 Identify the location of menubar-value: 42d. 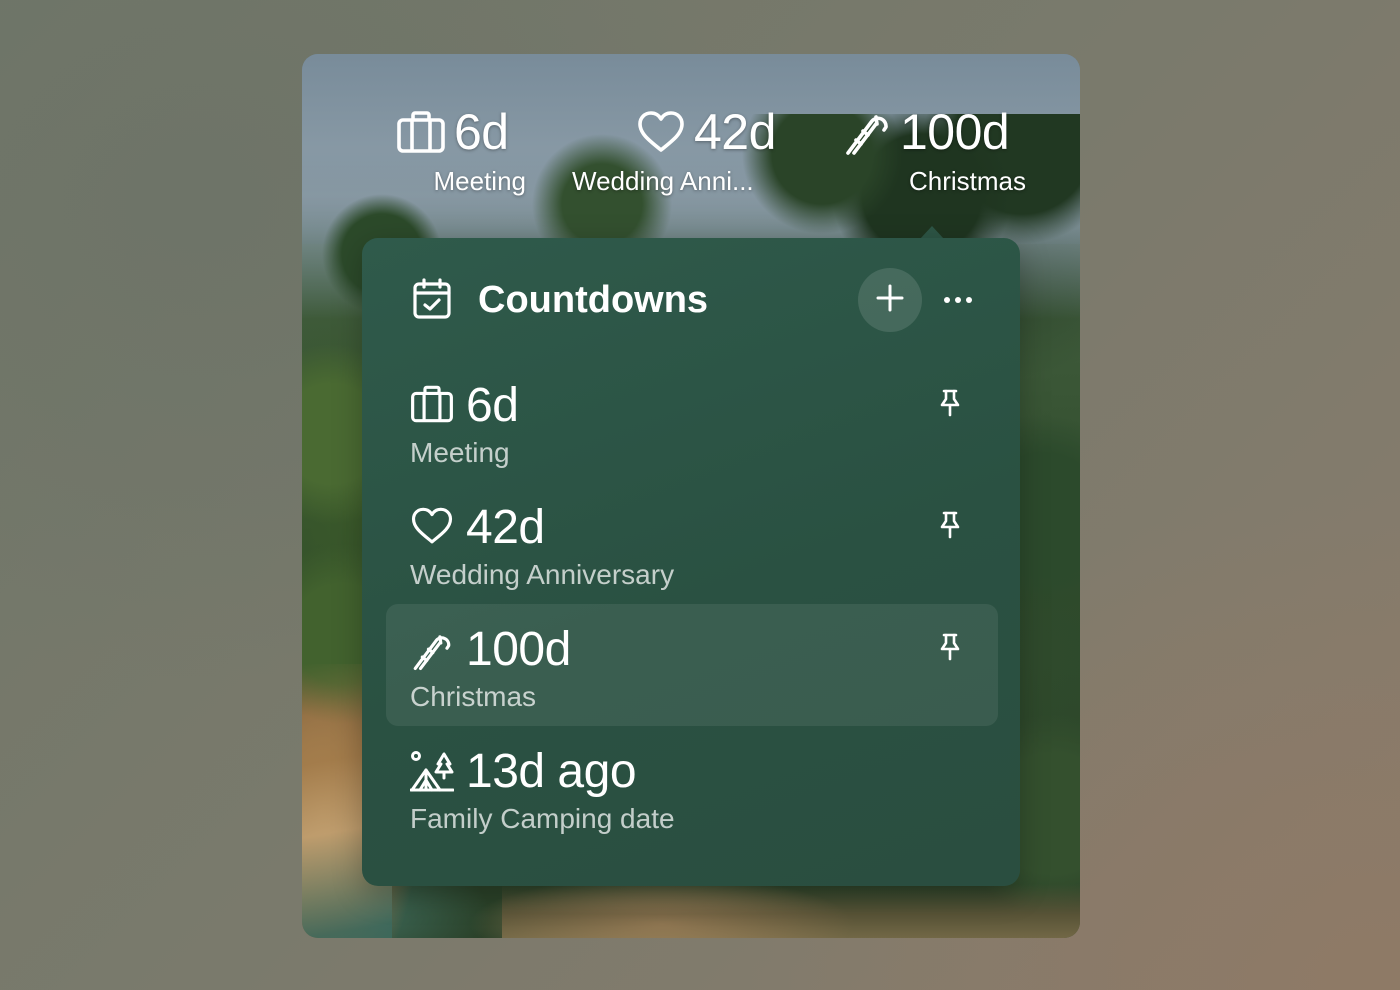
(735, 132).